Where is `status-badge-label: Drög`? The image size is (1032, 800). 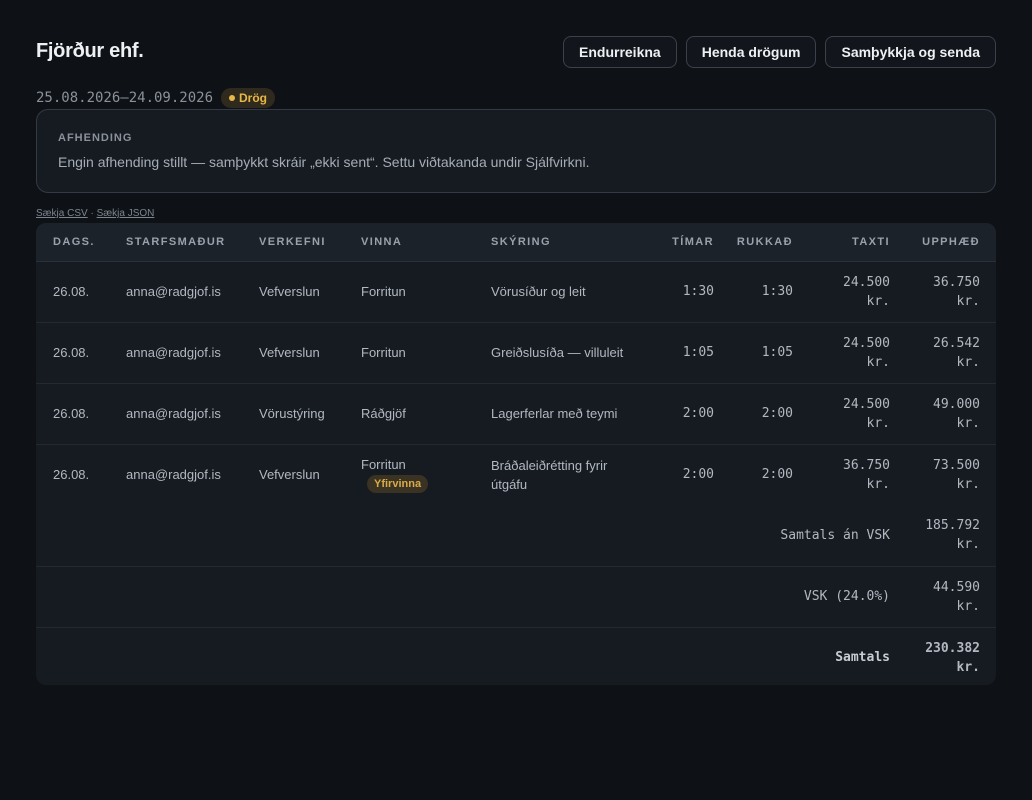 status-badge-label: Drög is located at coordinates (253, 98).